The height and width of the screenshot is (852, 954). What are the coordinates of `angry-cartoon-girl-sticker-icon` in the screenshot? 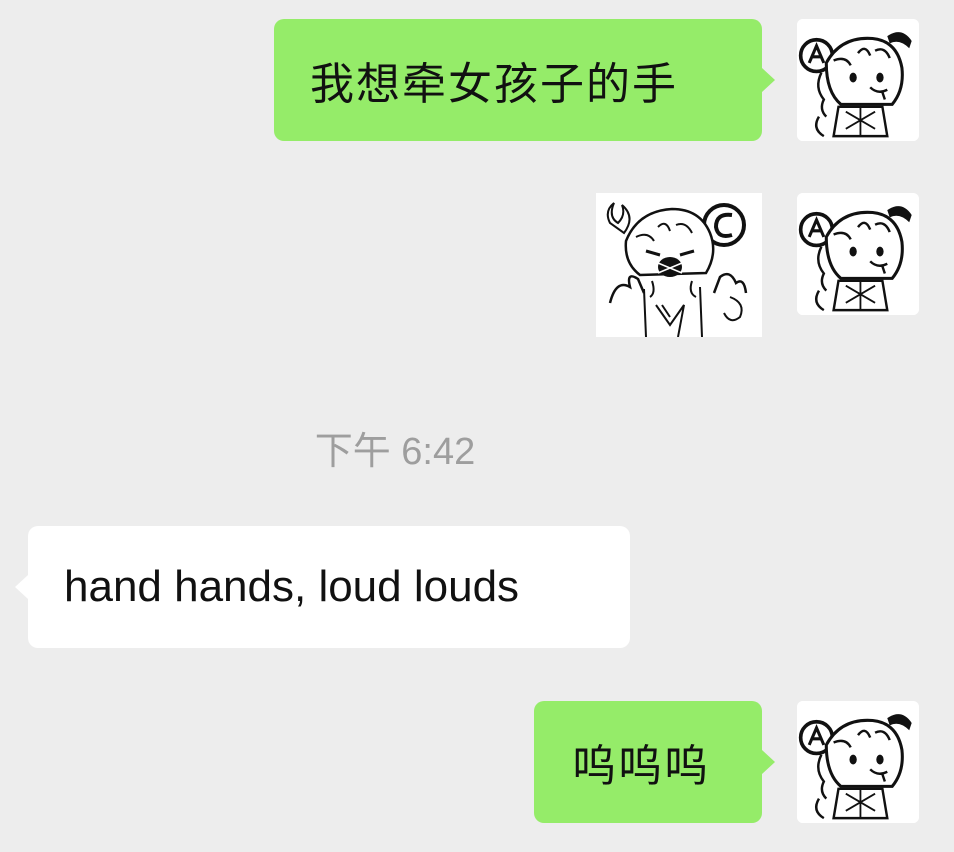 It's located at (679, 265).